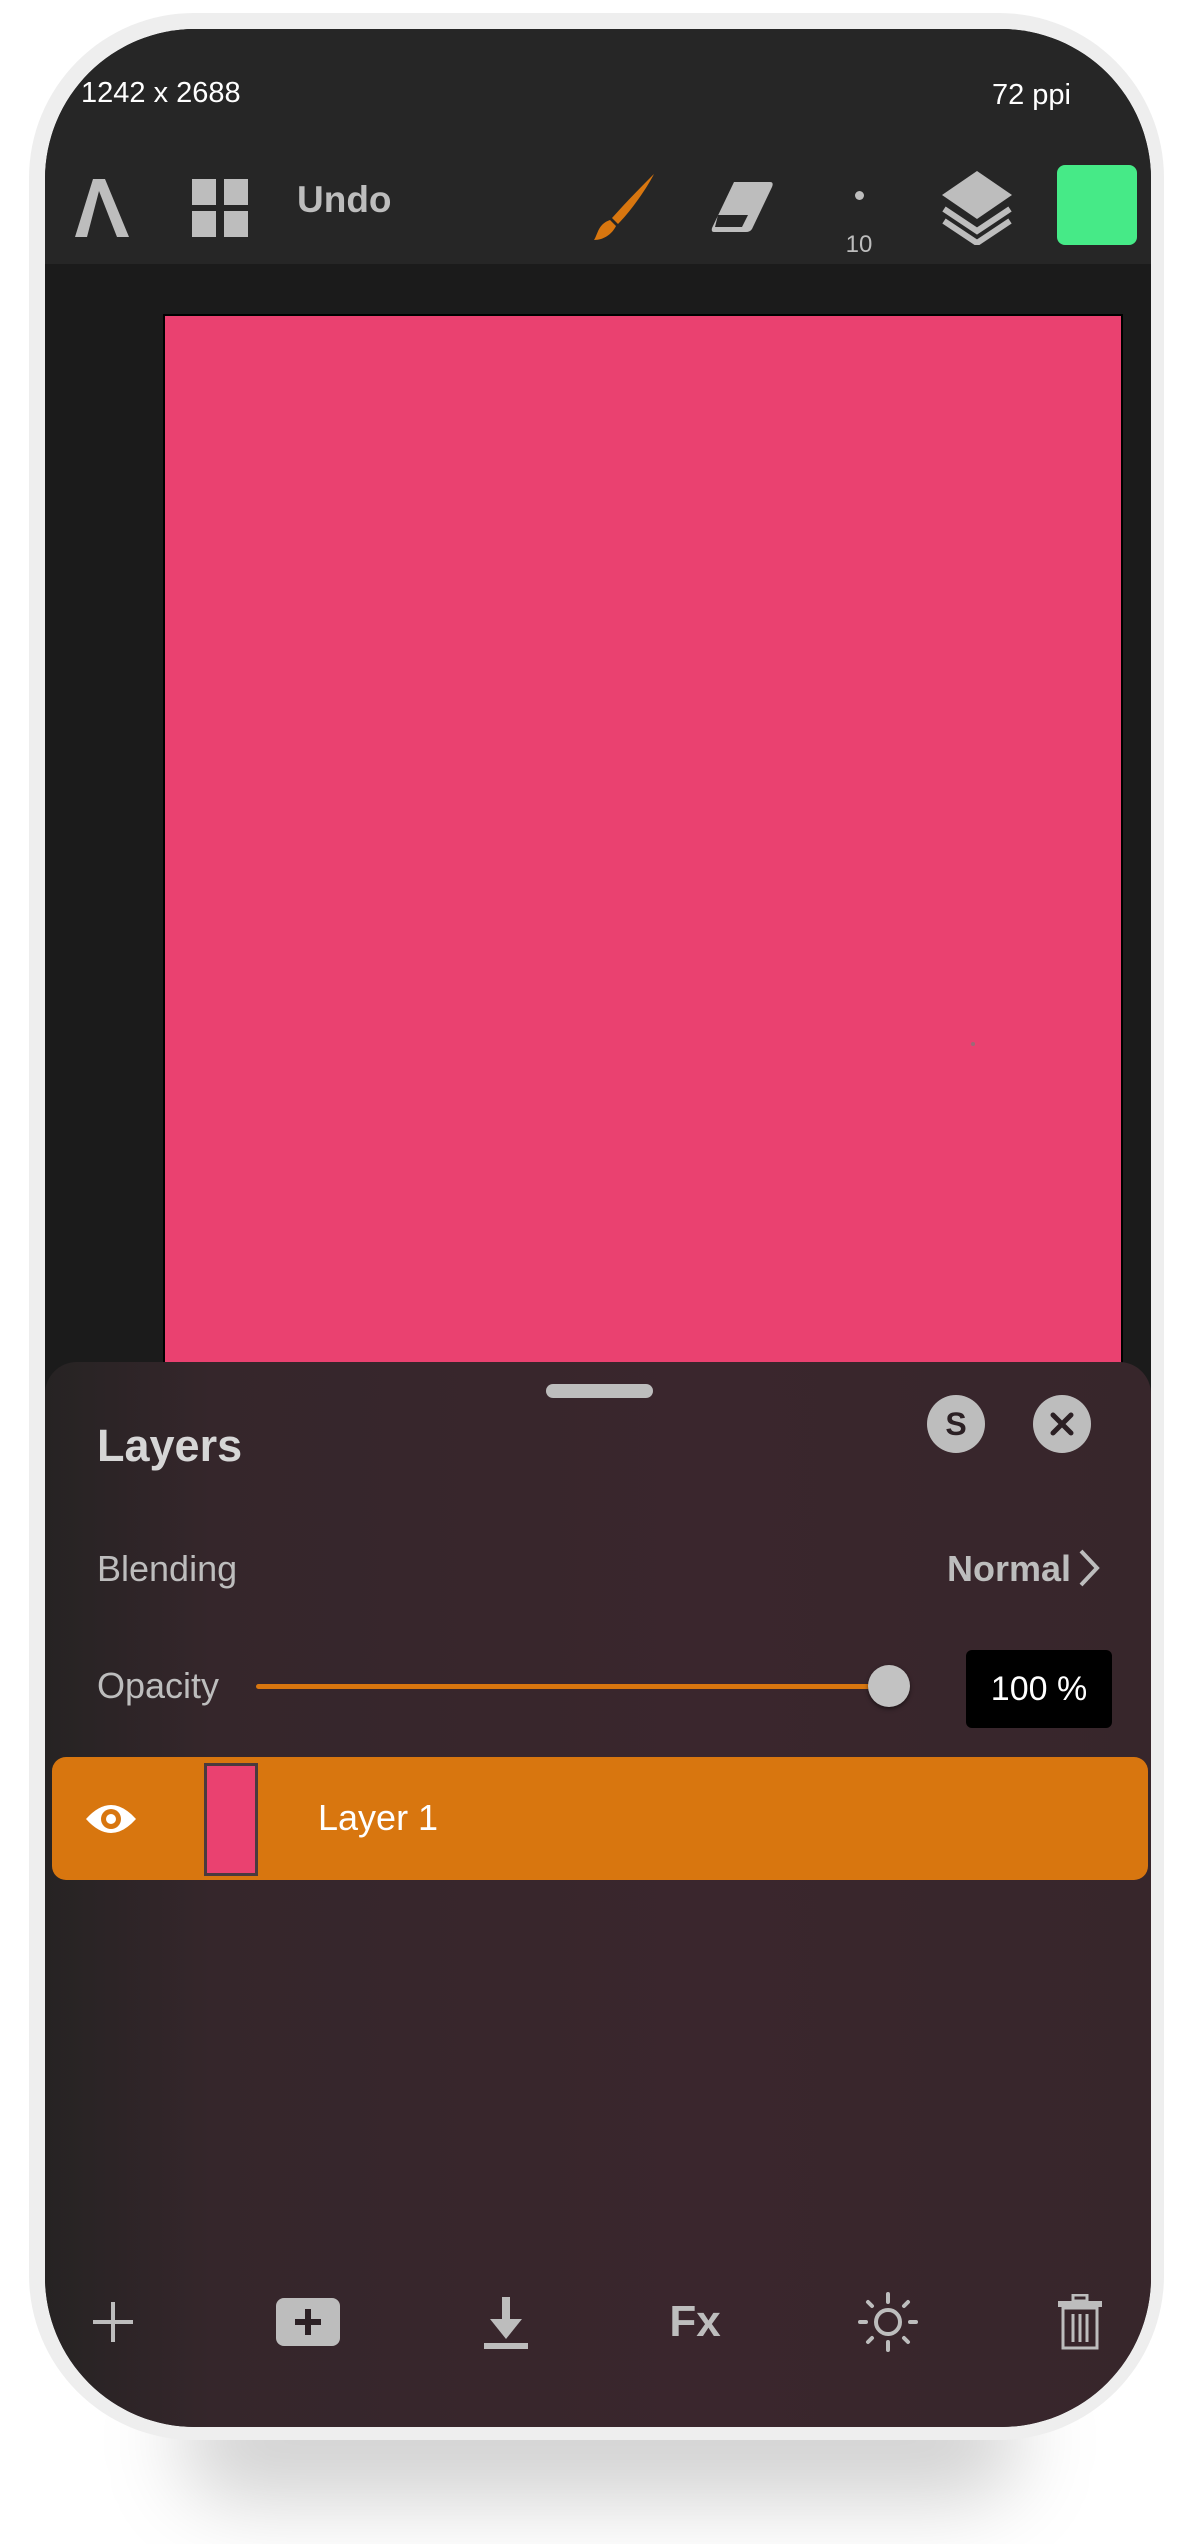  I want to click on brush-size-value: 10, so click(859, 245).